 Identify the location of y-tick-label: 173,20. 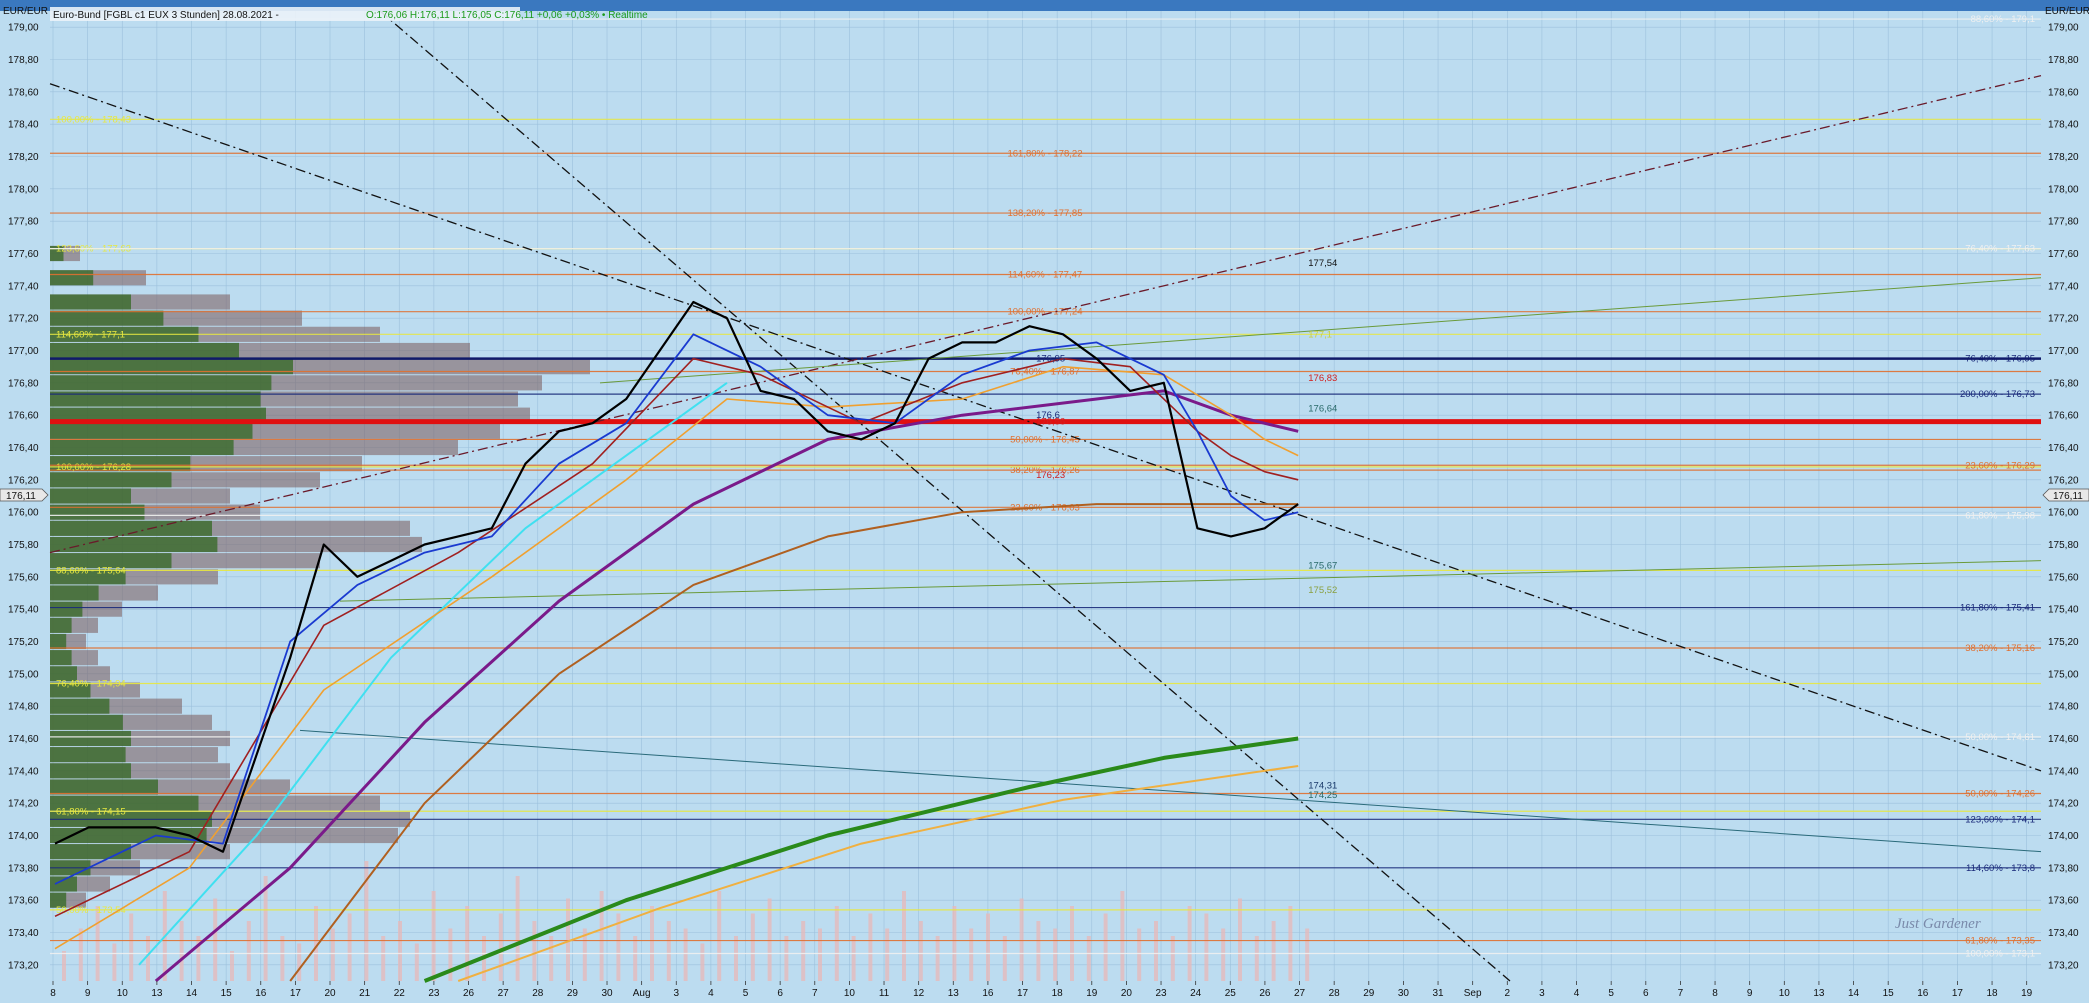
(2063, 965).